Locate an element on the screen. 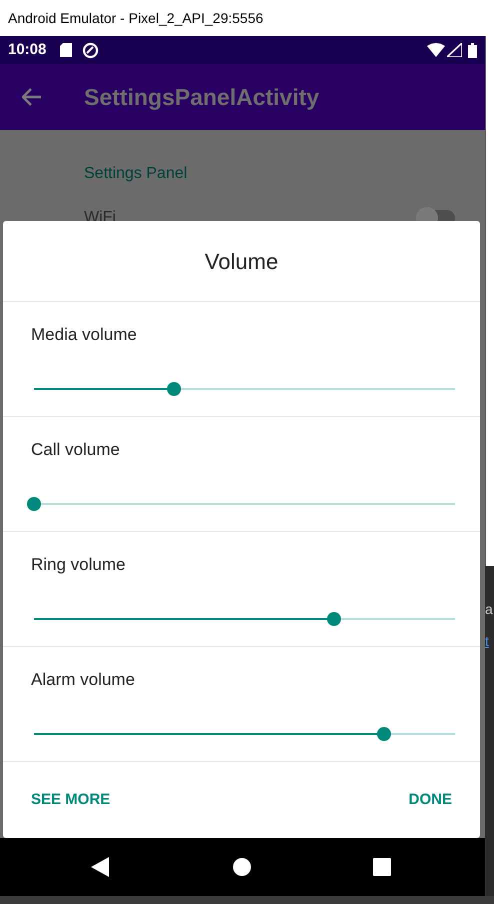 The image size is (494, 904). battery-icon is located at coordinates (472, 50).